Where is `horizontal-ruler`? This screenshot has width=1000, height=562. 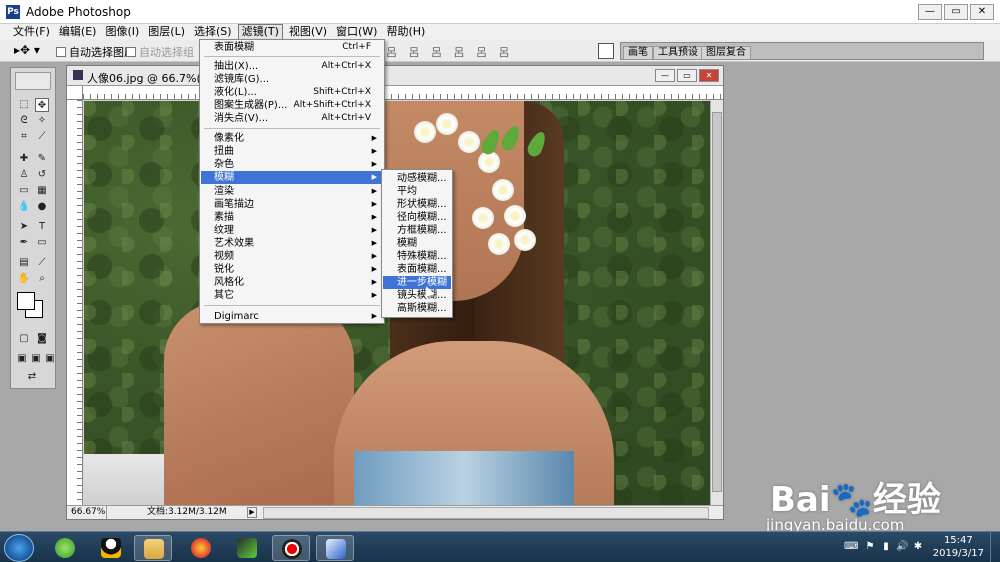
horizontal-ruler is located at coordinates (403, 93).